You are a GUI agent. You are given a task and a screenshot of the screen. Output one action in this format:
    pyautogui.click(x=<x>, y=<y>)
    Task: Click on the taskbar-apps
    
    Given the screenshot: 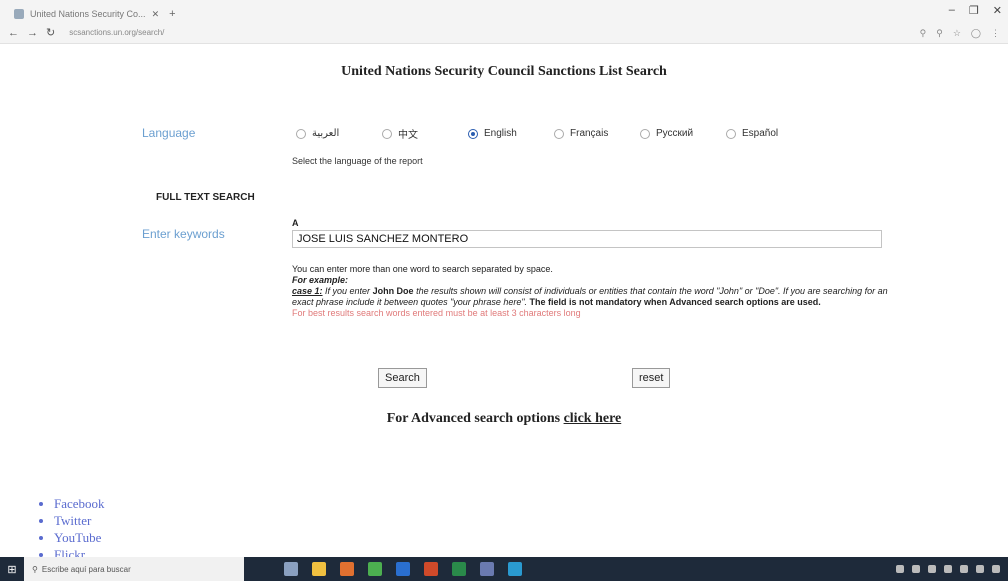 What is the action you would take?
    pyautogui.click(x=403, y=569)
    